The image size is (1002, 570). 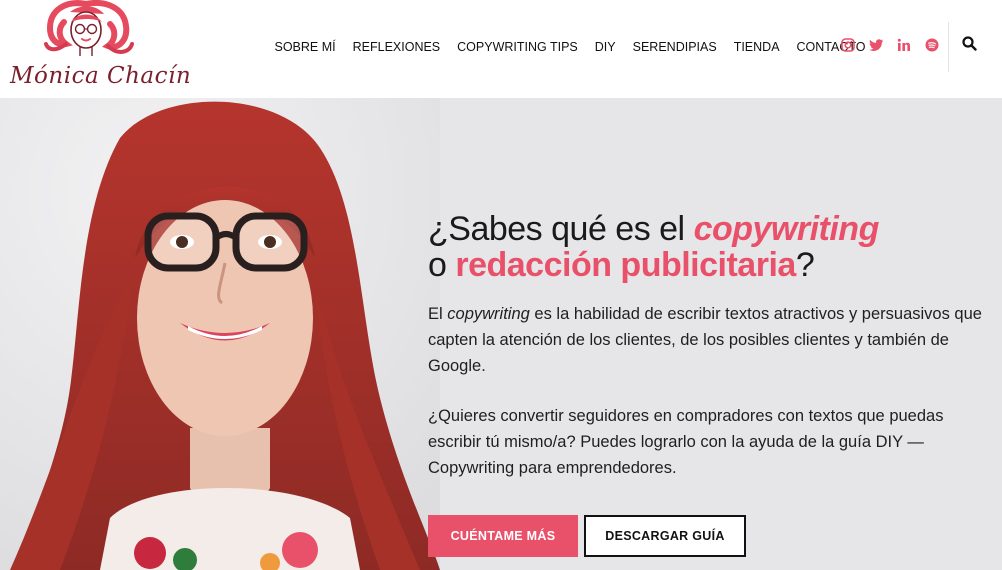 What do you see at coordinates (89, 28) in the screenshot?
I see `logo-illustration` at bounding box center [89, 28].